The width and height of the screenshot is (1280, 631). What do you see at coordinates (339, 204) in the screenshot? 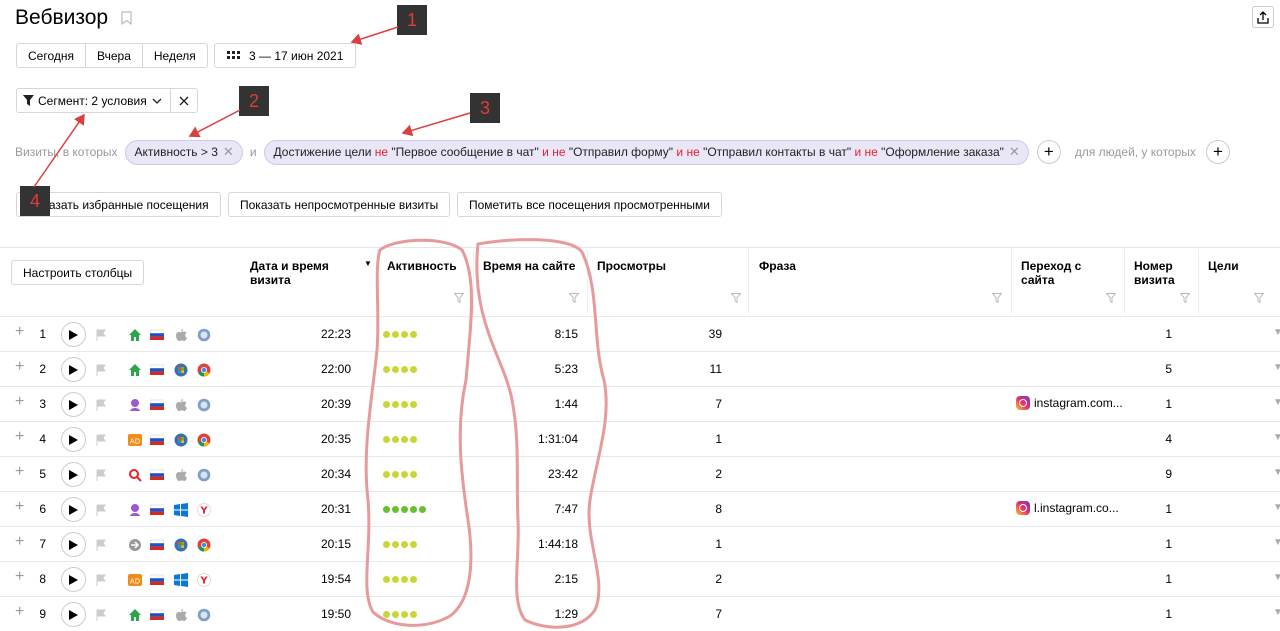
I see `show-unwatched-button: Показать непросмотренные визиты` at bounding box center [339, 204].